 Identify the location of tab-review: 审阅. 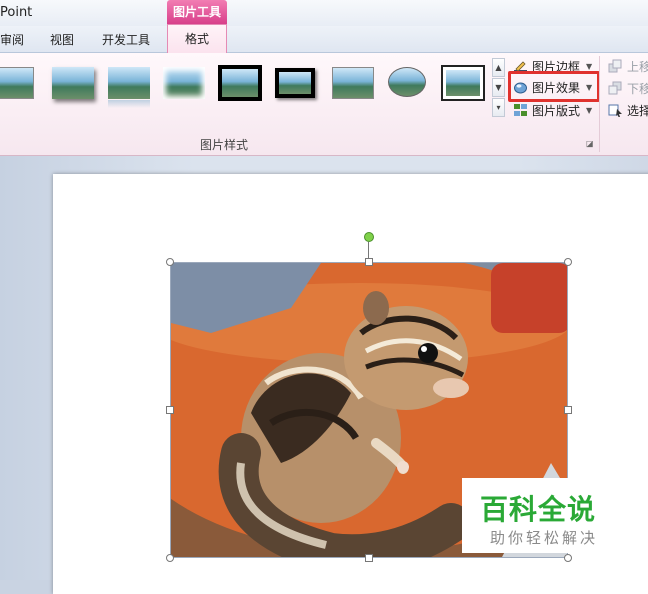
(12, 39).